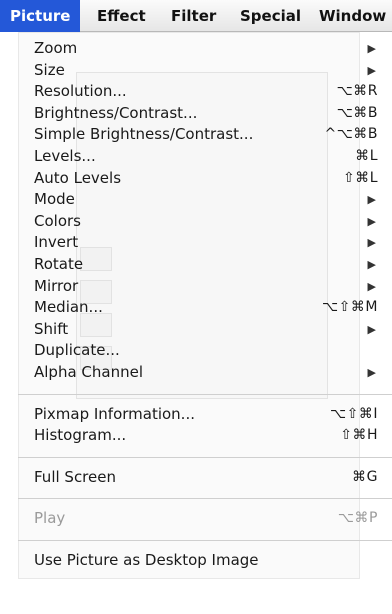 The height and width of the screenshot is (614, 392). Describe the element at coordinates (205, 478) in the screenshot. I see `menu-item-full-screen: Full Screen ⌘G` at that location.